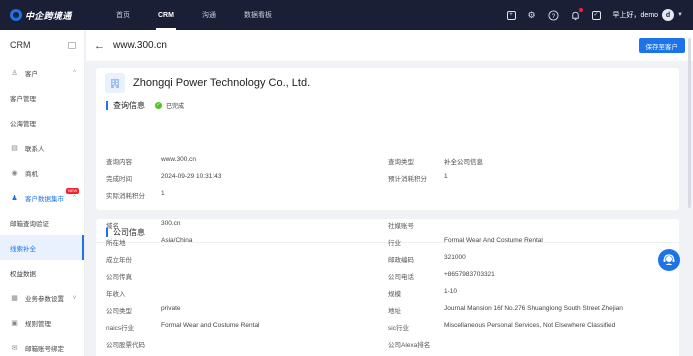 The width and height of the screenshot is (693, 356). Describe the element at coordinates (116, 294) in the screenshot. I see `field-label: 年收入` at that location.